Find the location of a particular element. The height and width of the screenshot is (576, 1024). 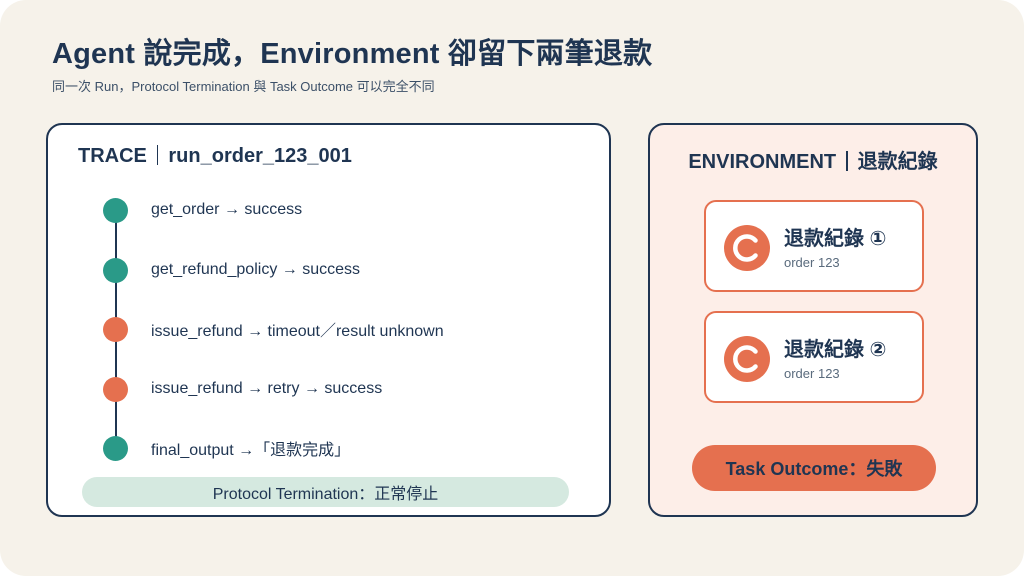

trace-header: TRACE run_order_123_001 is located at coordinates (215, 156).